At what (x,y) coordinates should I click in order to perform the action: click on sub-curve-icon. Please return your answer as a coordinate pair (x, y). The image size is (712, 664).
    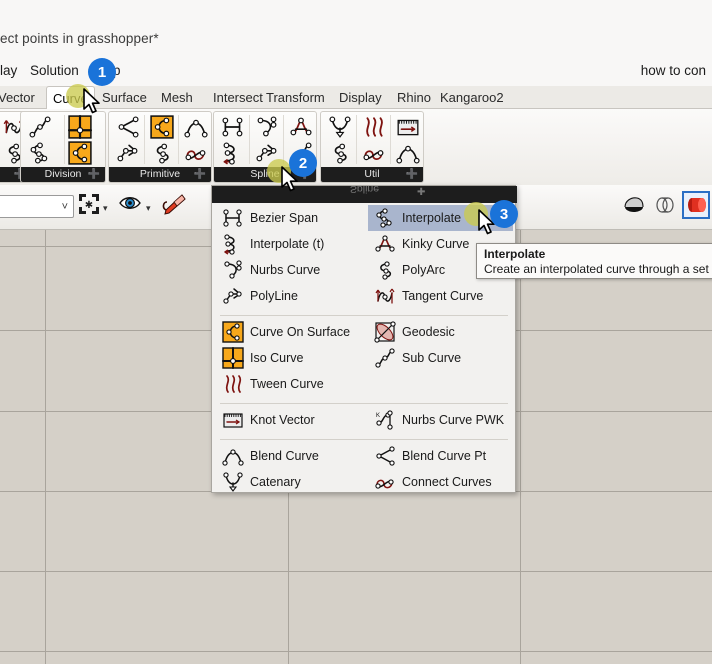
    Looking at the image, I should click on (385, 358).